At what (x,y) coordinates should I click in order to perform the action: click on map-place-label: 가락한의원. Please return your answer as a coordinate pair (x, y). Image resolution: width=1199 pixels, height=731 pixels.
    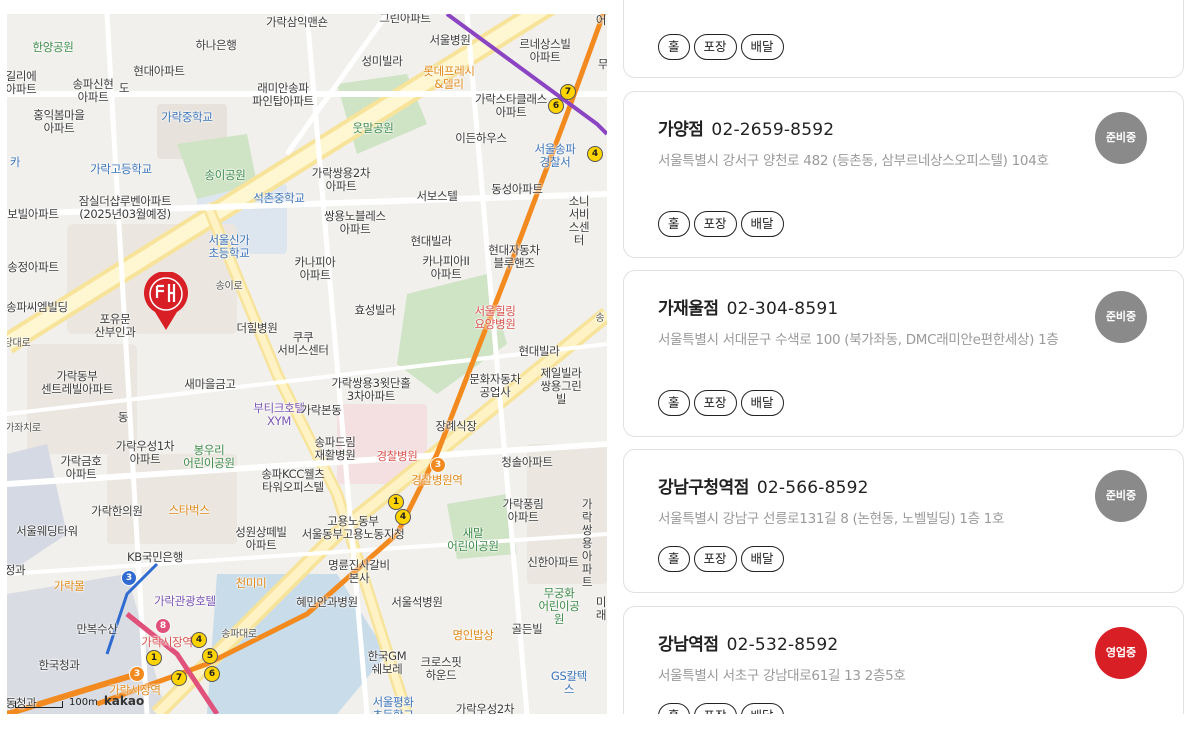
    Looking at the image, I should click on (117, 511).